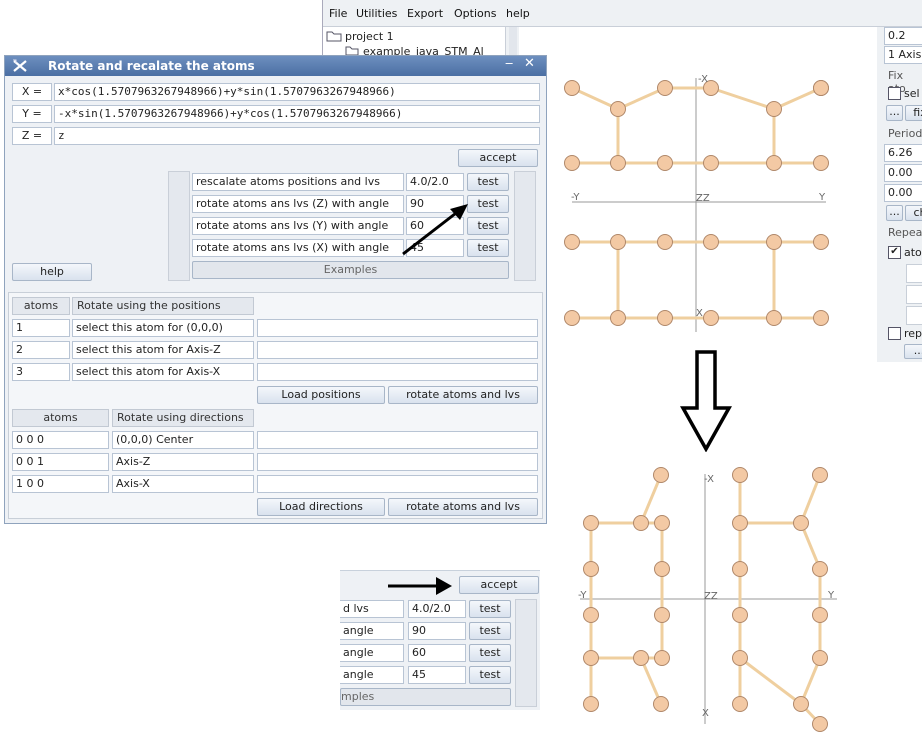  I want to click on rescale-label: rescalate atoms positions and lvs, so click(298, 182).